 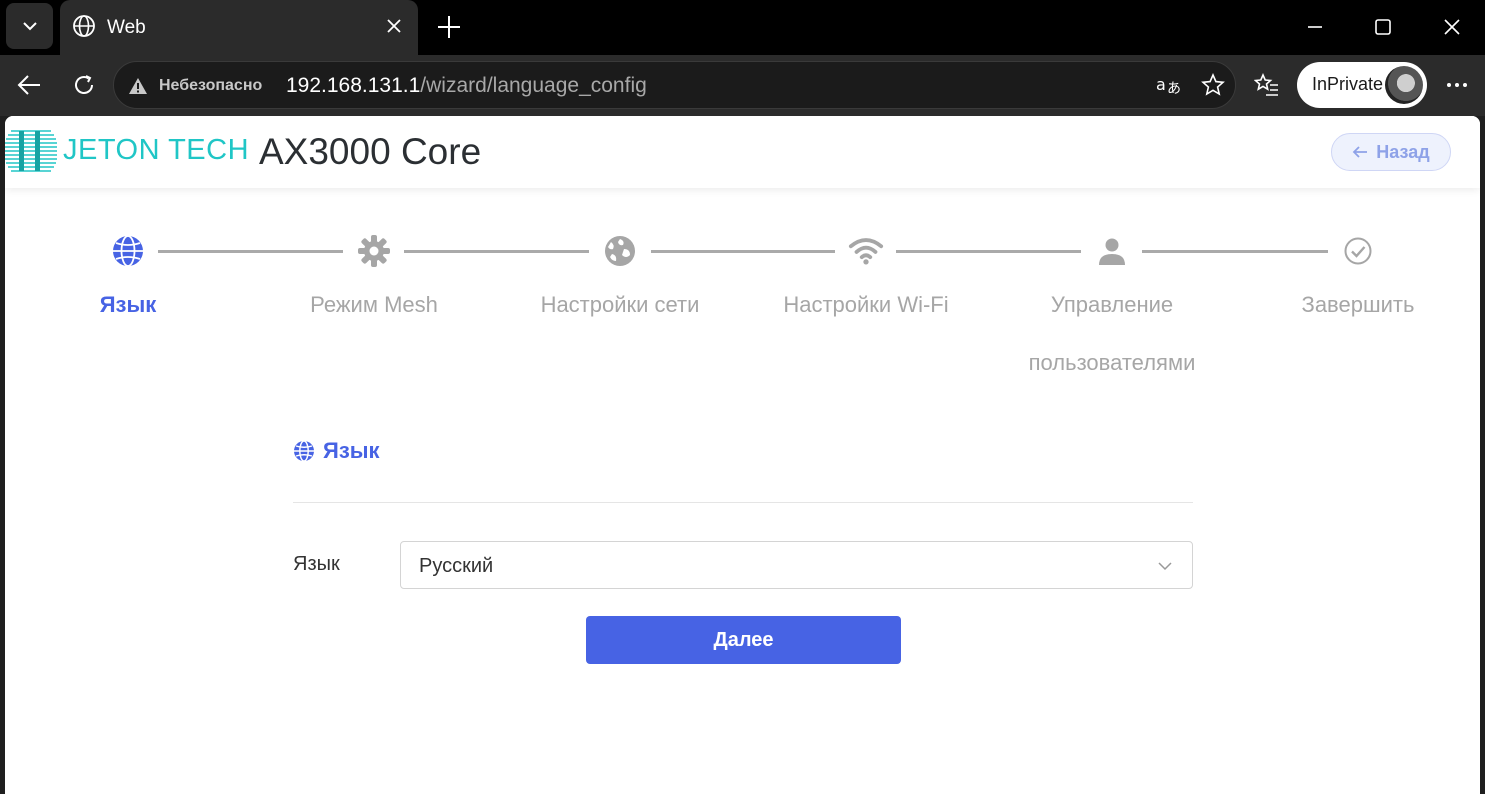 What do you see at coordinates (620, 304) in the screenshot?
I see `step-label: Настройки сети` at bounding box center [620, 304].